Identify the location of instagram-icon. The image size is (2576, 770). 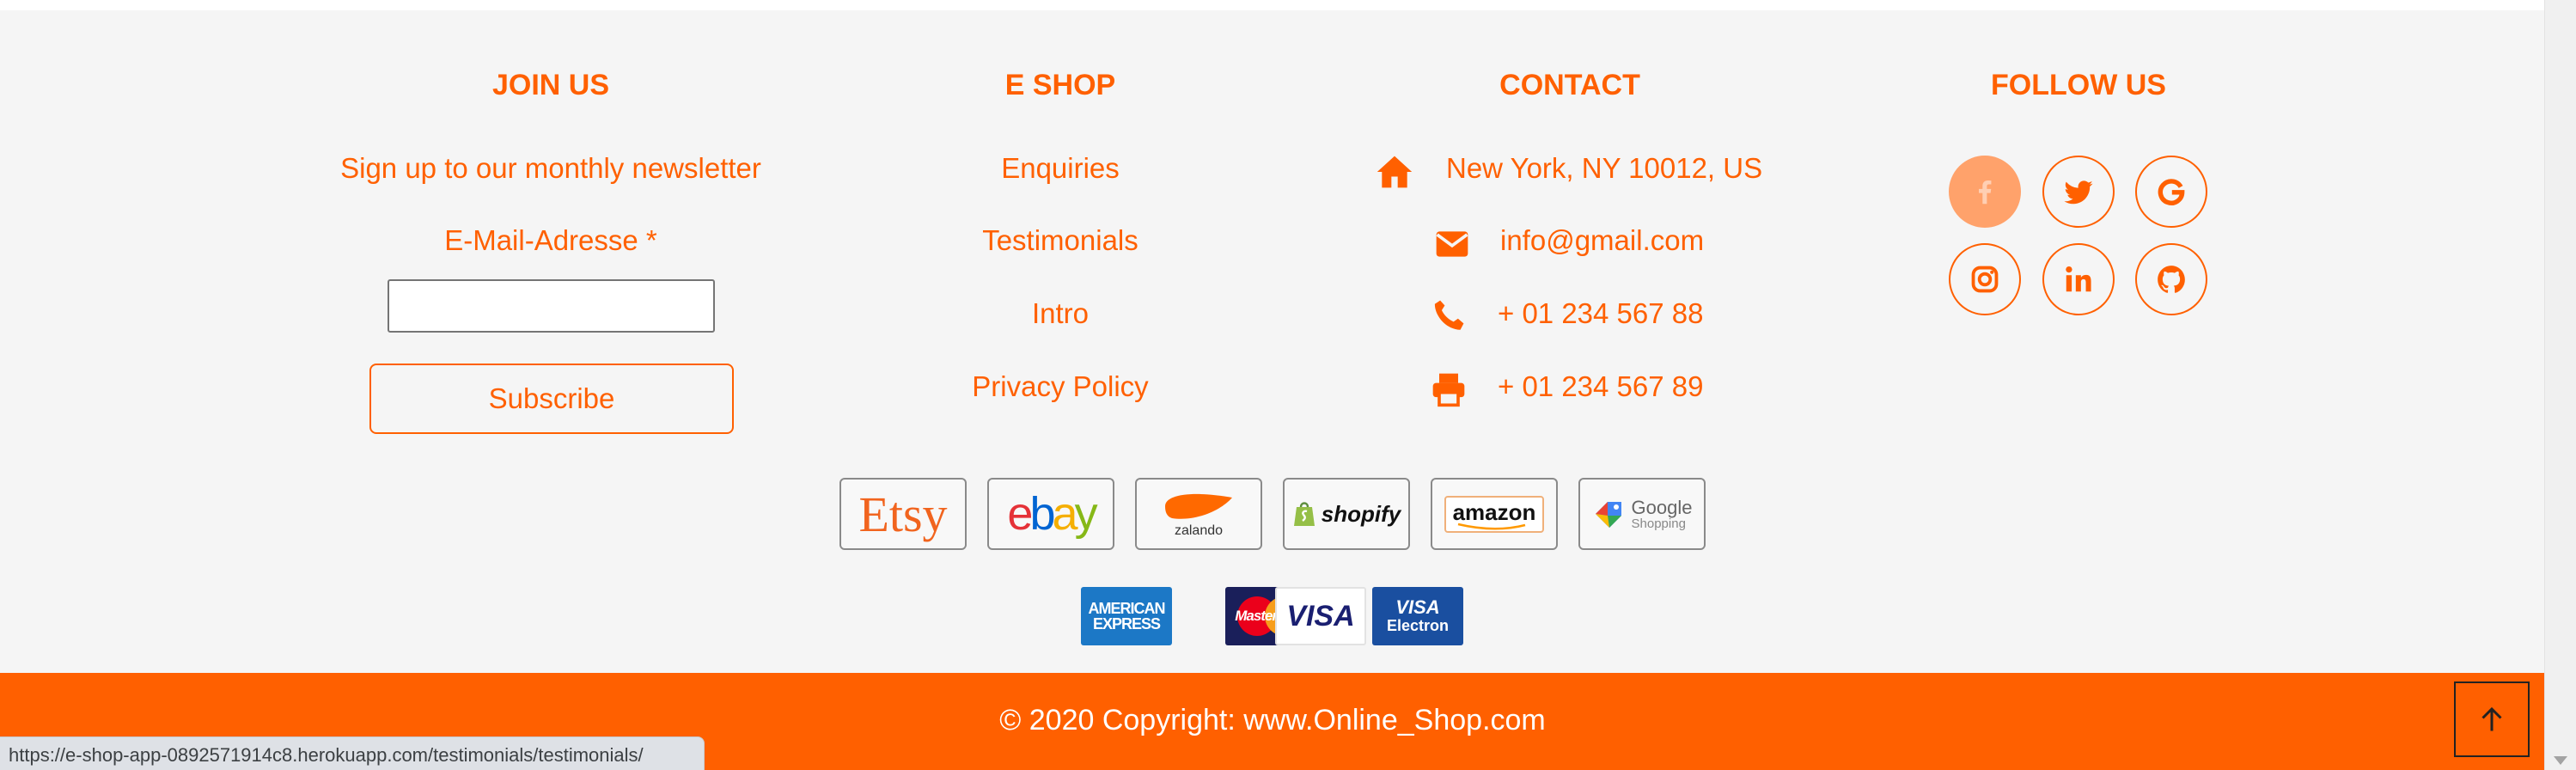
(1985, 279).